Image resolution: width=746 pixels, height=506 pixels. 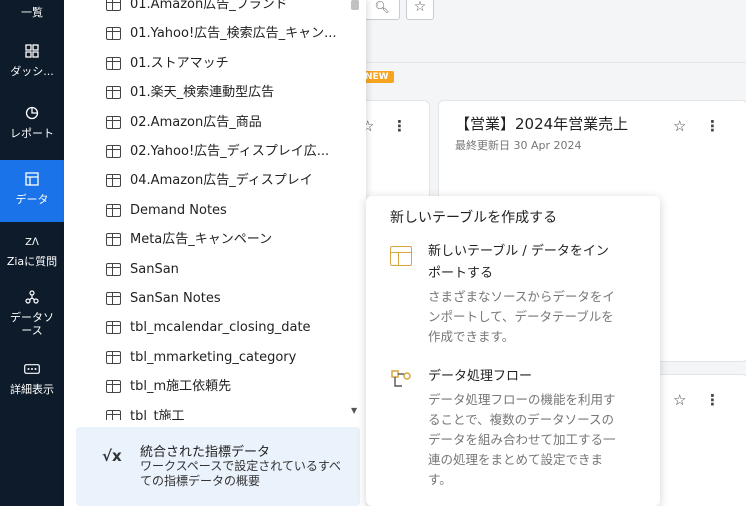 I want to click on table-list-item: SanSan Notes, so click(x=208, y=302).